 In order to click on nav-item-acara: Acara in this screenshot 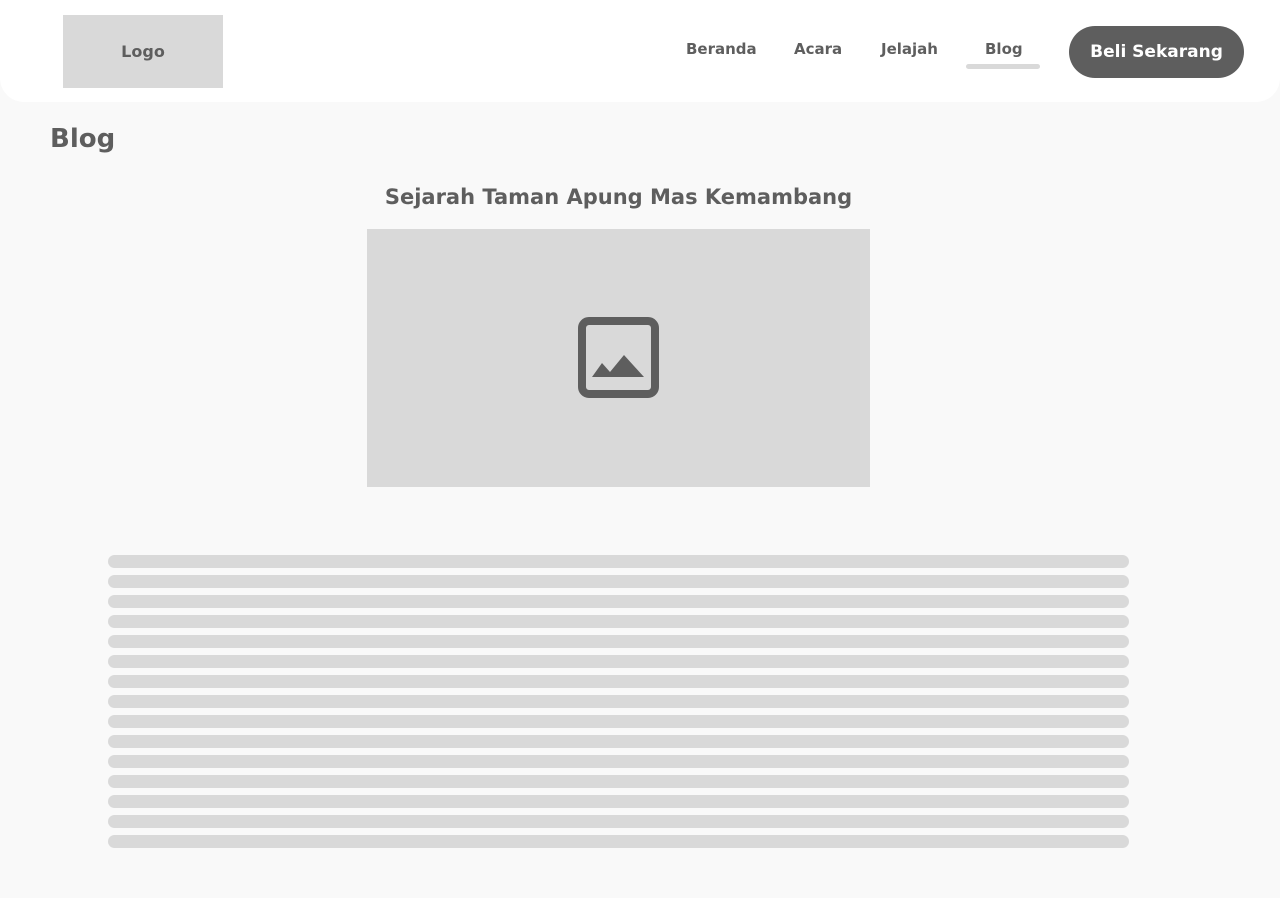, I will do `click(818, 49)`.